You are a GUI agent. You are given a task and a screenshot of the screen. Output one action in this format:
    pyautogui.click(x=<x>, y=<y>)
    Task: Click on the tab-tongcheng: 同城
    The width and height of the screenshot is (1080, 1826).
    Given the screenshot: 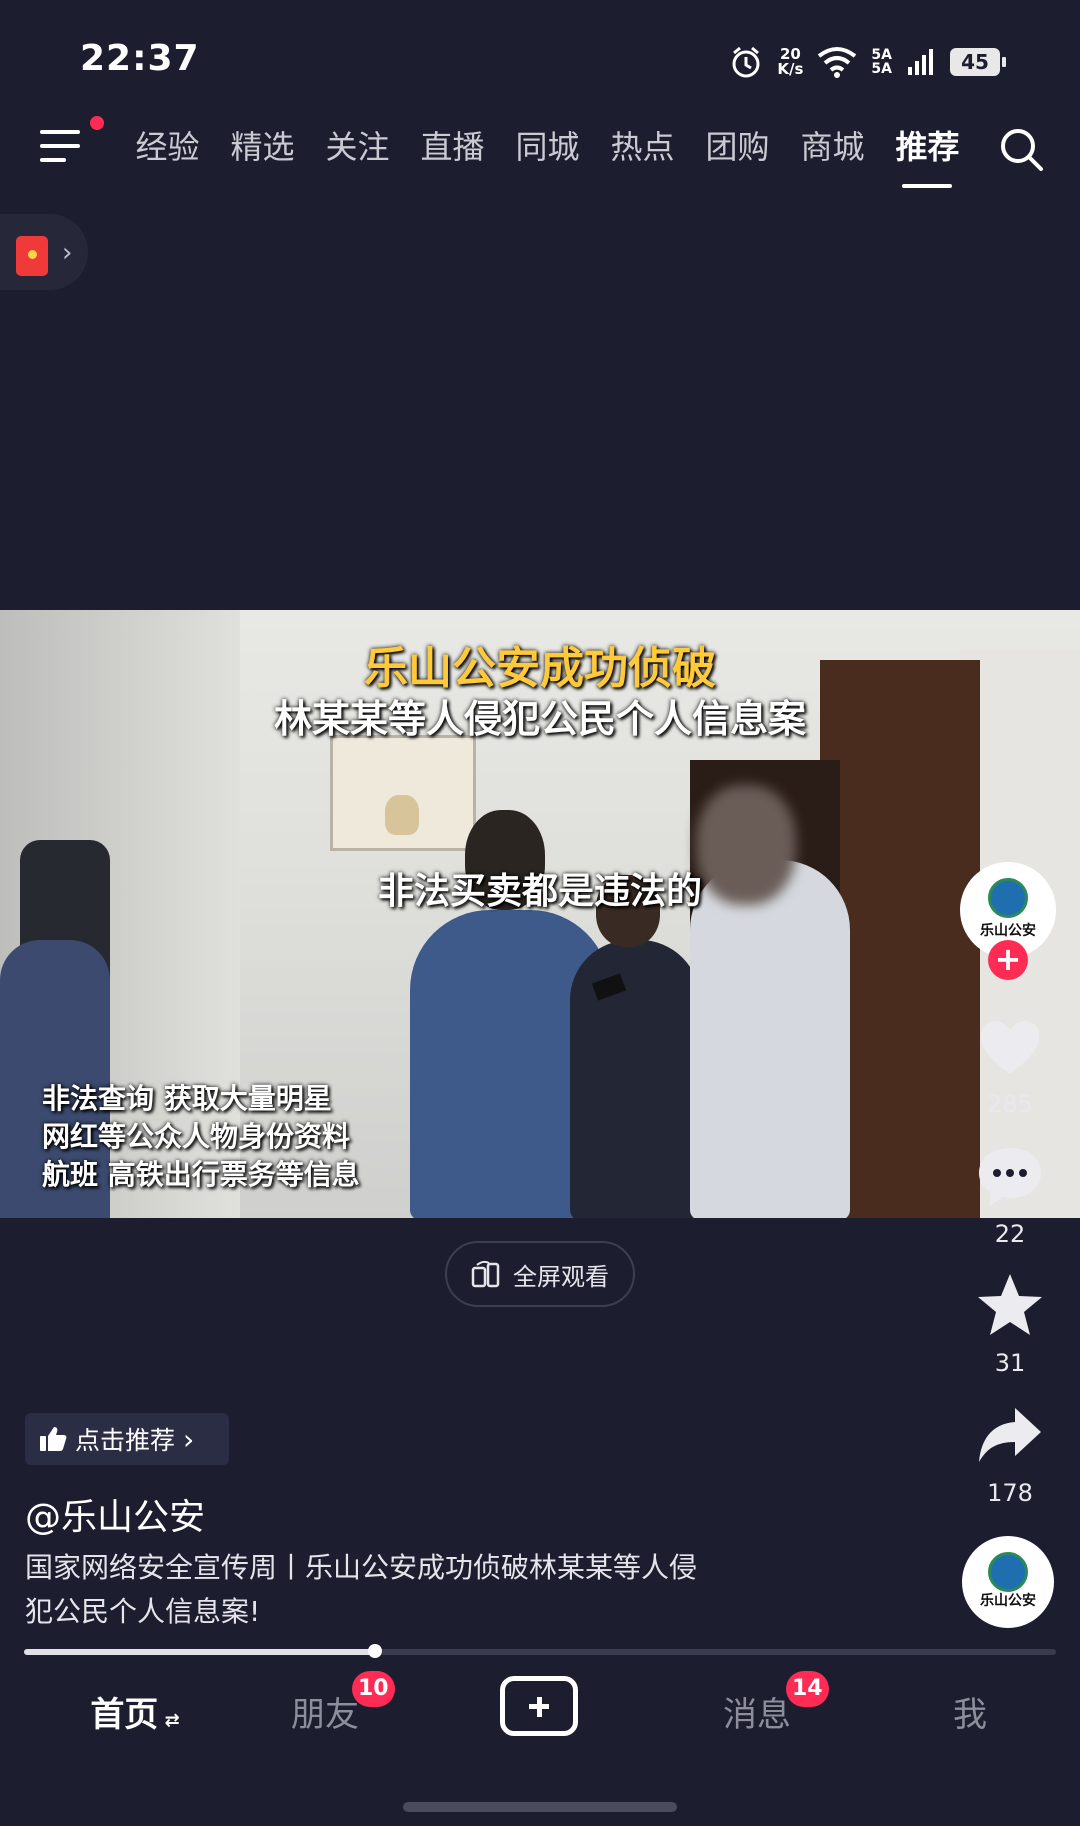 What is the action you would take?
    pyautogui.click(x=547, y=147)
    